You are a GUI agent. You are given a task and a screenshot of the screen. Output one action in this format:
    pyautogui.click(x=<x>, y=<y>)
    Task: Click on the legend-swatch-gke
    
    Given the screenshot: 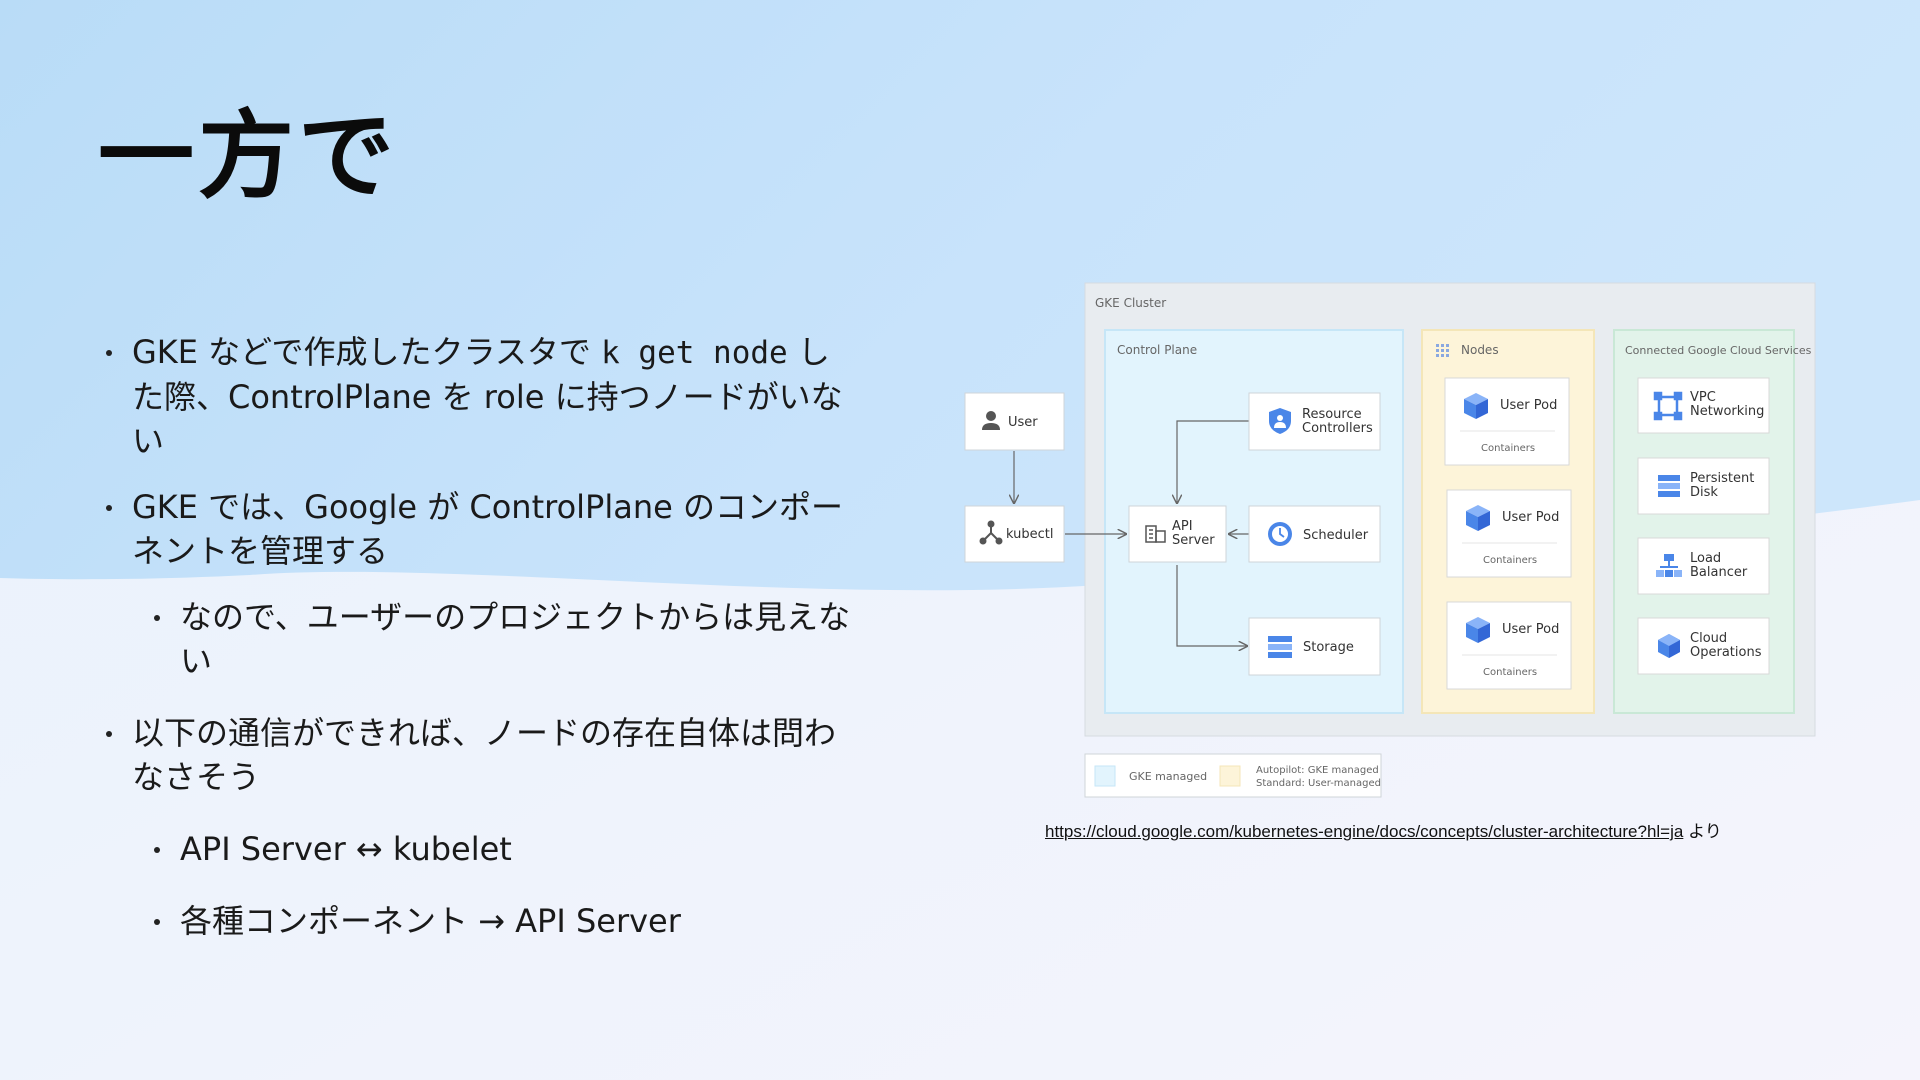 What is the action you would take?
    pyautogui.click(x=1105, y=776)
    